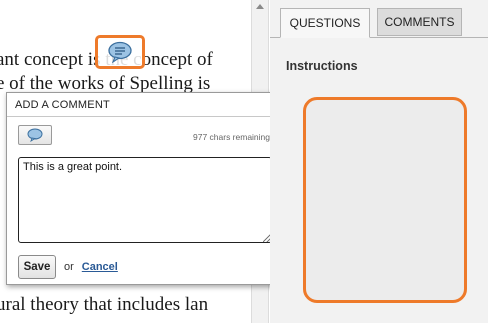  What do you see at coordinates (100, 267) in the screenshot?
I see `cancel-link: Cancel` at bounding box center [100, 267].